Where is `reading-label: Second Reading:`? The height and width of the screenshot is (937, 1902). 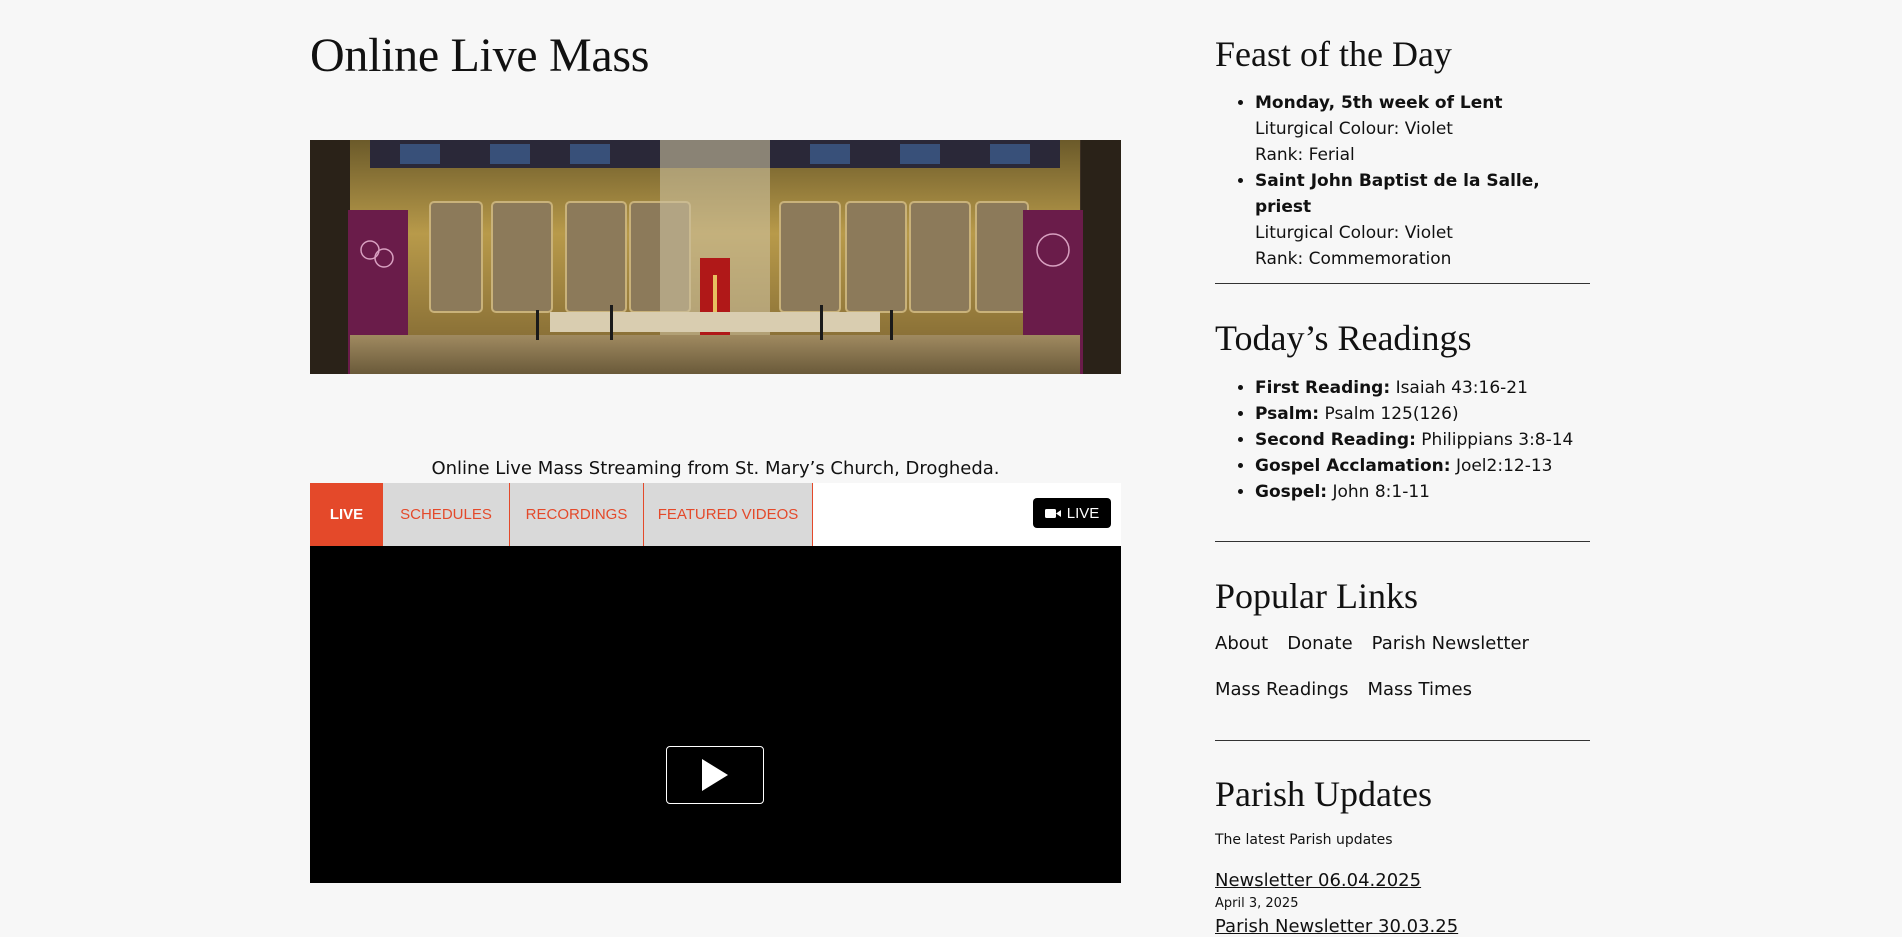 reading-label: Second Reading: is located at coordinates (1335, 440).